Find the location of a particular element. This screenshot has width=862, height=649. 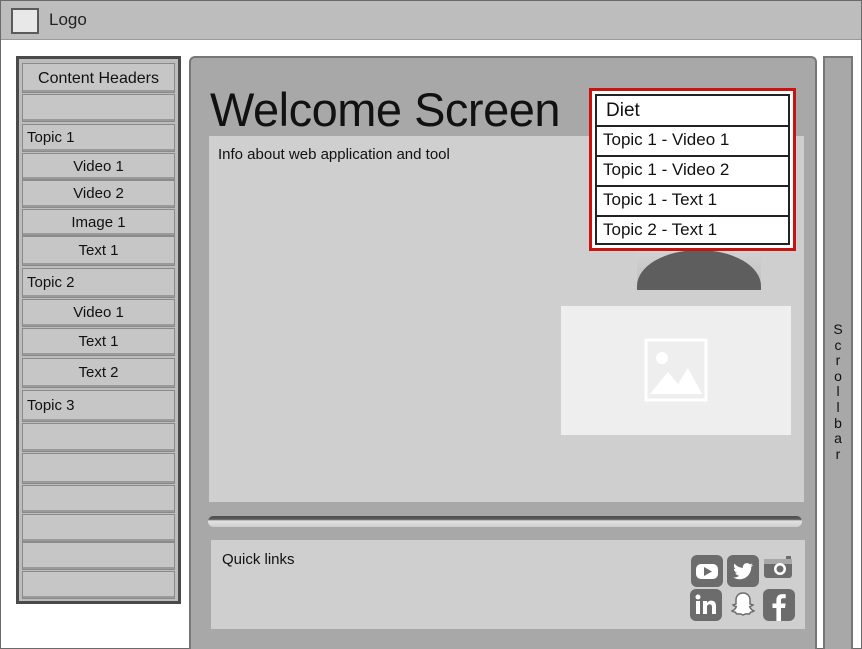

snapchat-icon is located at coordinates (743, 605).